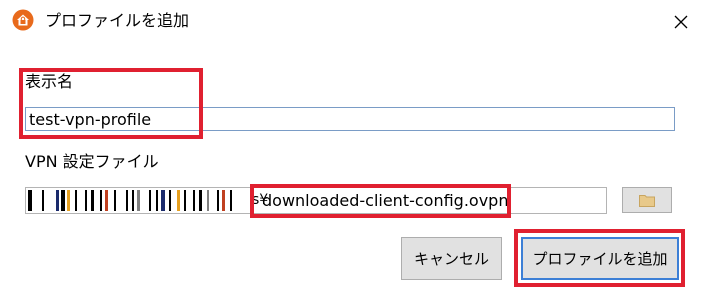 This screenshot has height=302, width=703. I want to click on vpn-file-name: downloaded-client-config.ovpn, so click(385, 200).